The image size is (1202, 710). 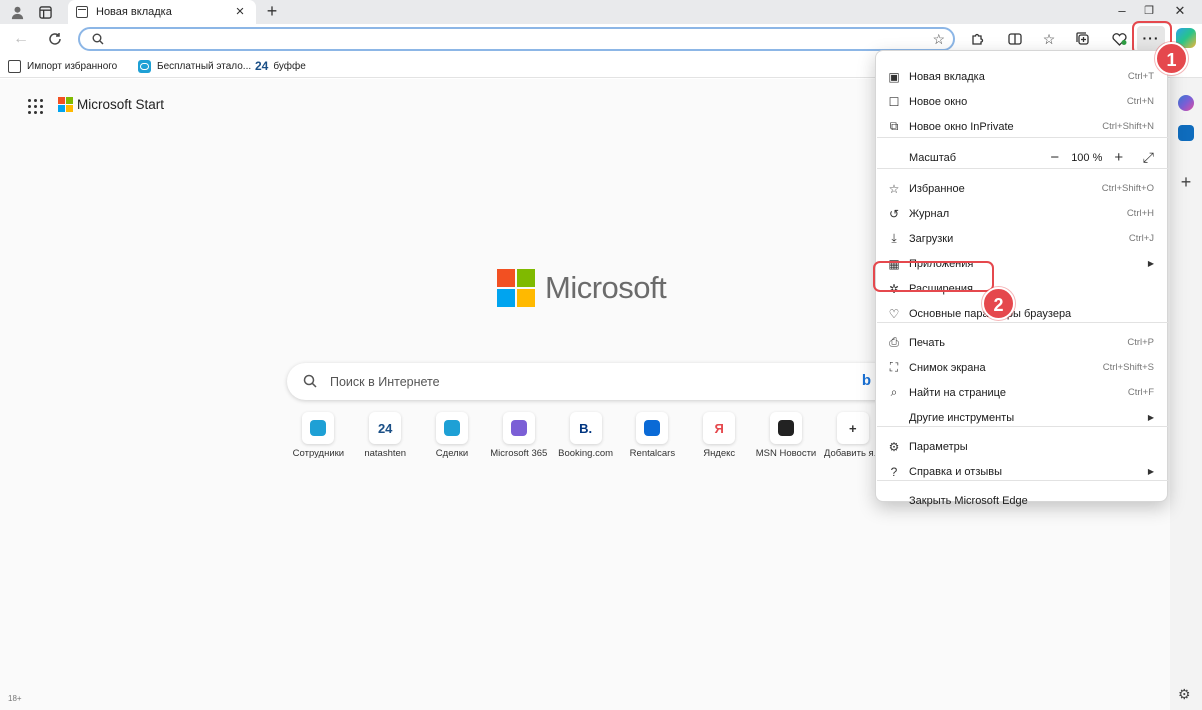 What do you see at coordinates (962, 417) in the screenshot?
I see `menu-item-label: Другие инструменты` at bounding box center [962, 417].